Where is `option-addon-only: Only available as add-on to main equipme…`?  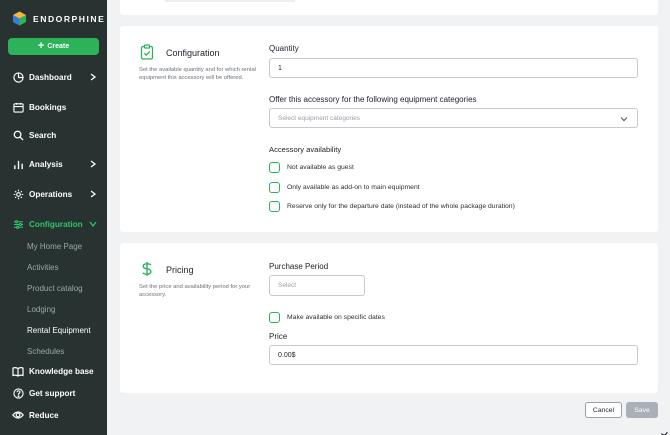
option-addon-only: Only available as add-on to main equipme… is located at coordinates (344, 187).